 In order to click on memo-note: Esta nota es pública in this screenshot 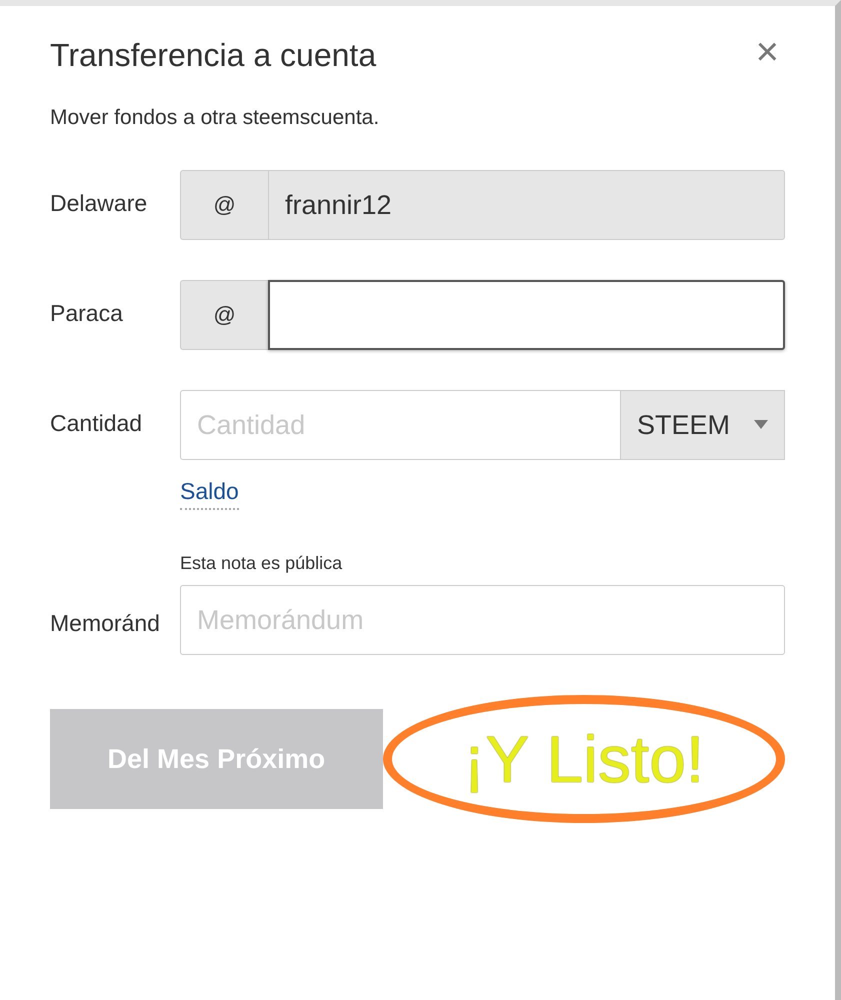, I will do `click(262, 564)`.